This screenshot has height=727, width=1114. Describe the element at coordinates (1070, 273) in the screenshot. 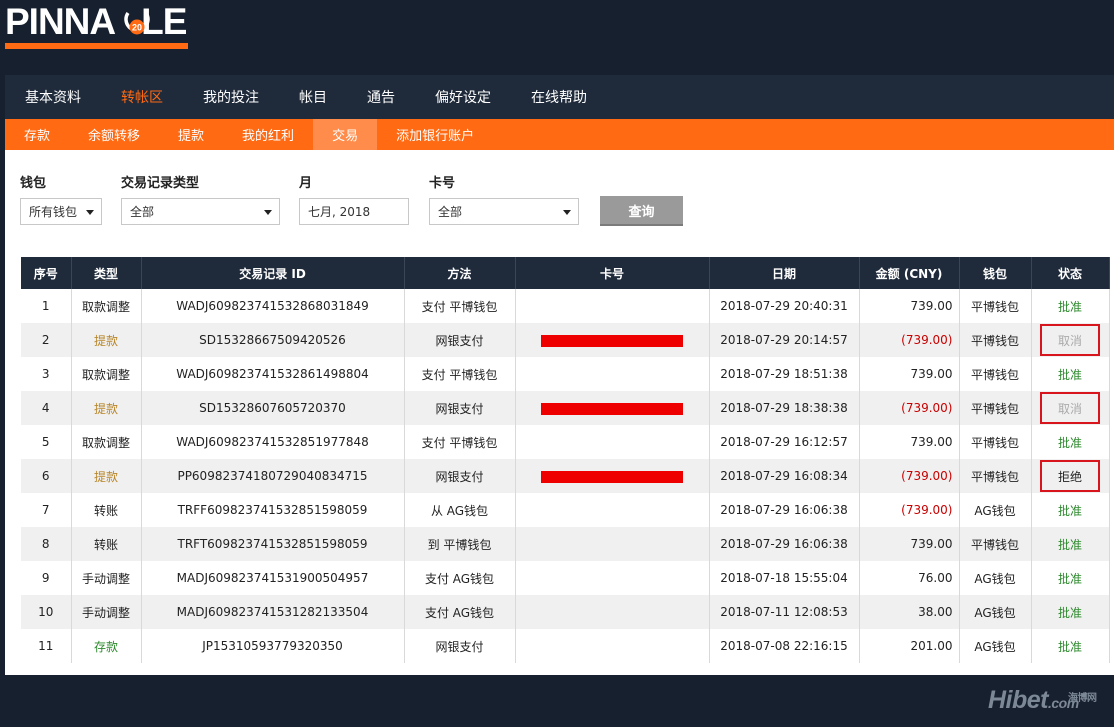

I see `col-header-status: 状态` at that location.